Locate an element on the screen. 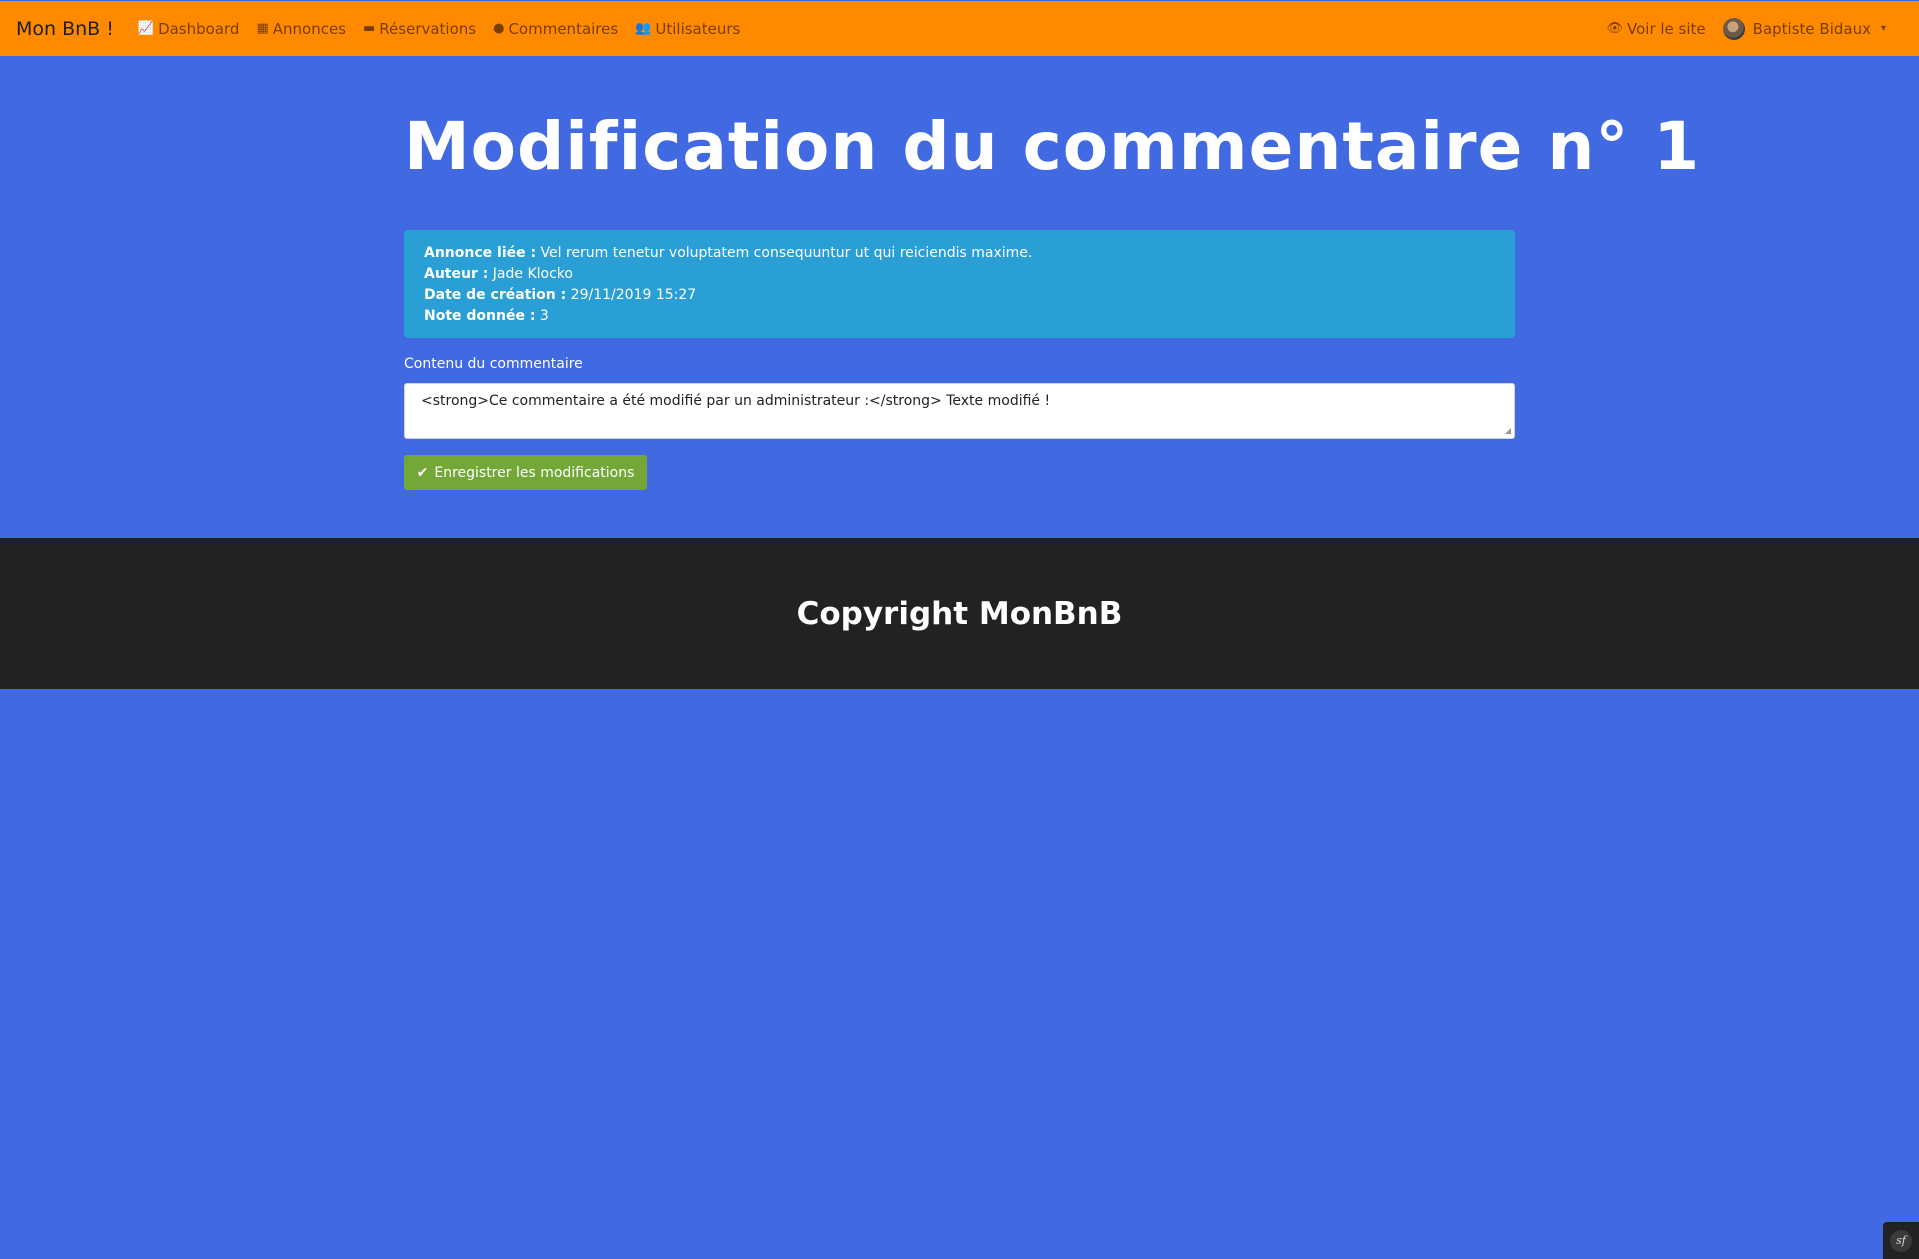 The image size is (1919, 1259). nav-item-label: Réservations is located at coordinates (428, 28).